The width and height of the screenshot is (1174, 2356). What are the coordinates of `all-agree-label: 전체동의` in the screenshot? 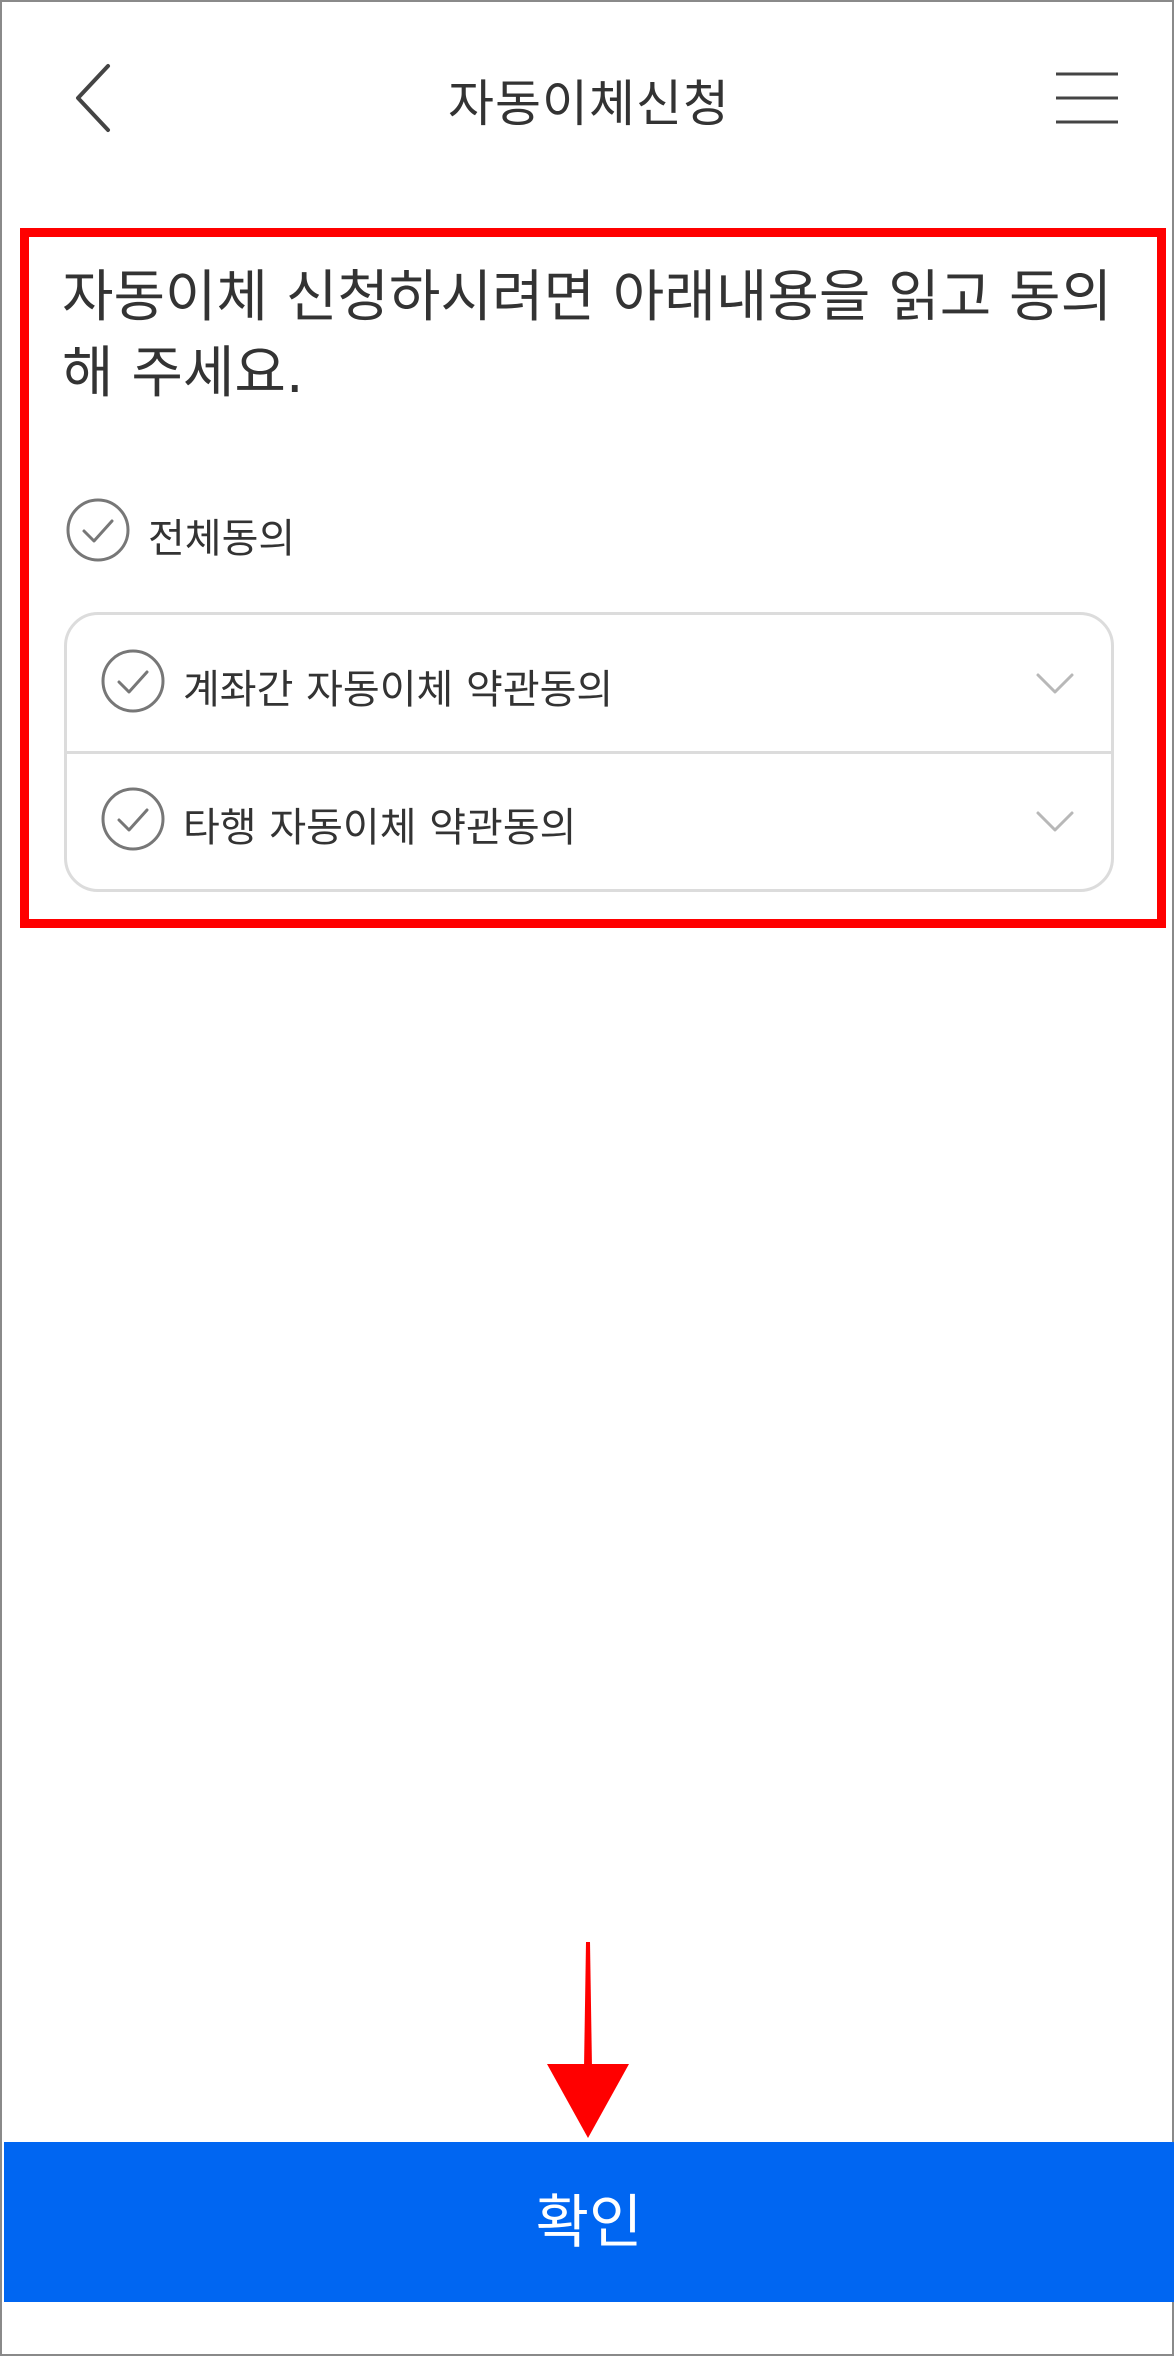 It's located at (222, 539).